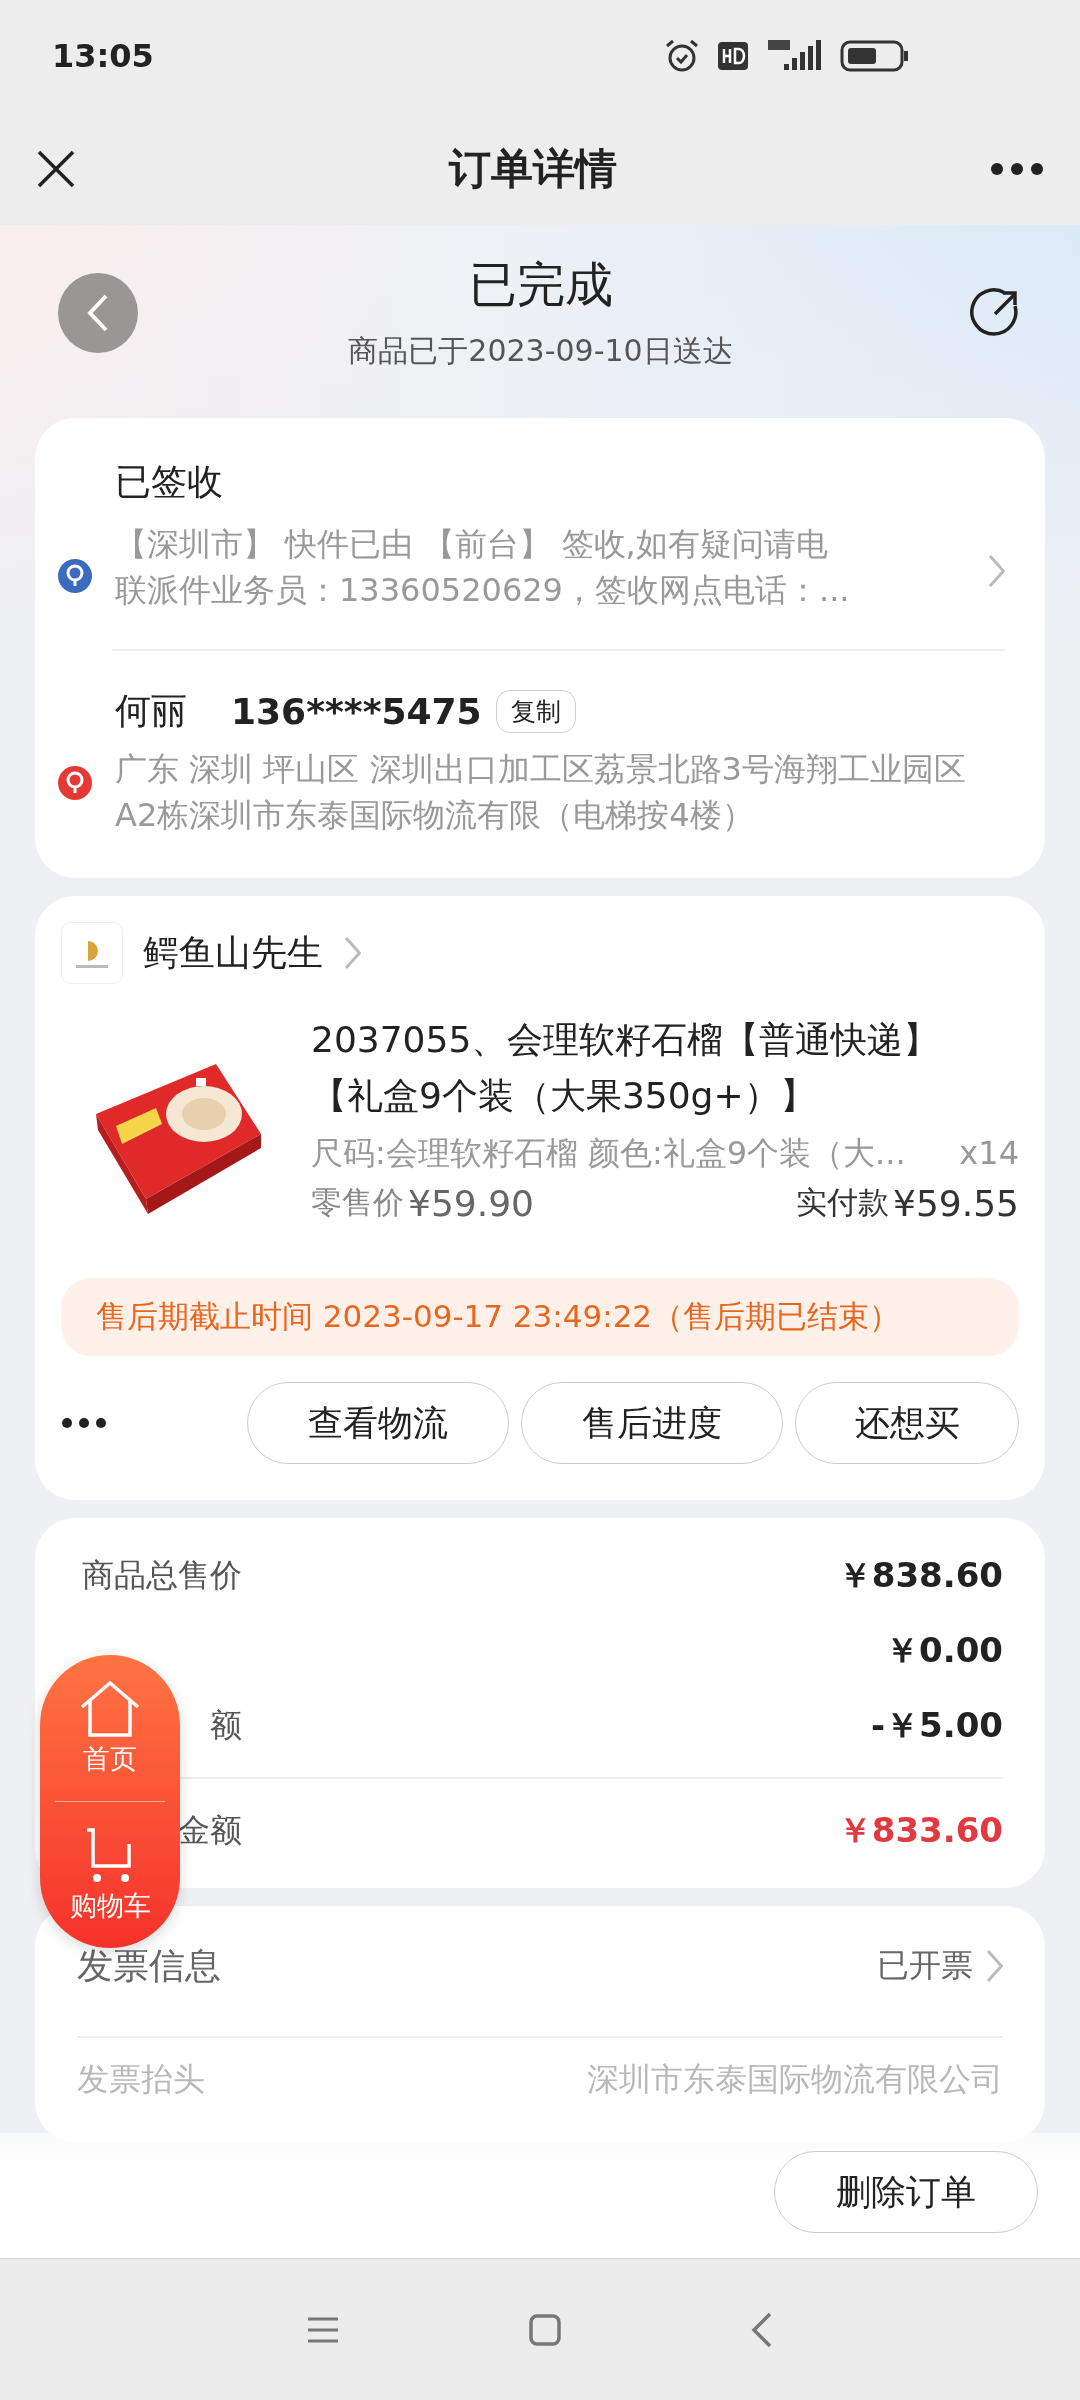 This screenshot has height=2400, width=1080. I want to click on summary-label: 额, so click(226, 1725).